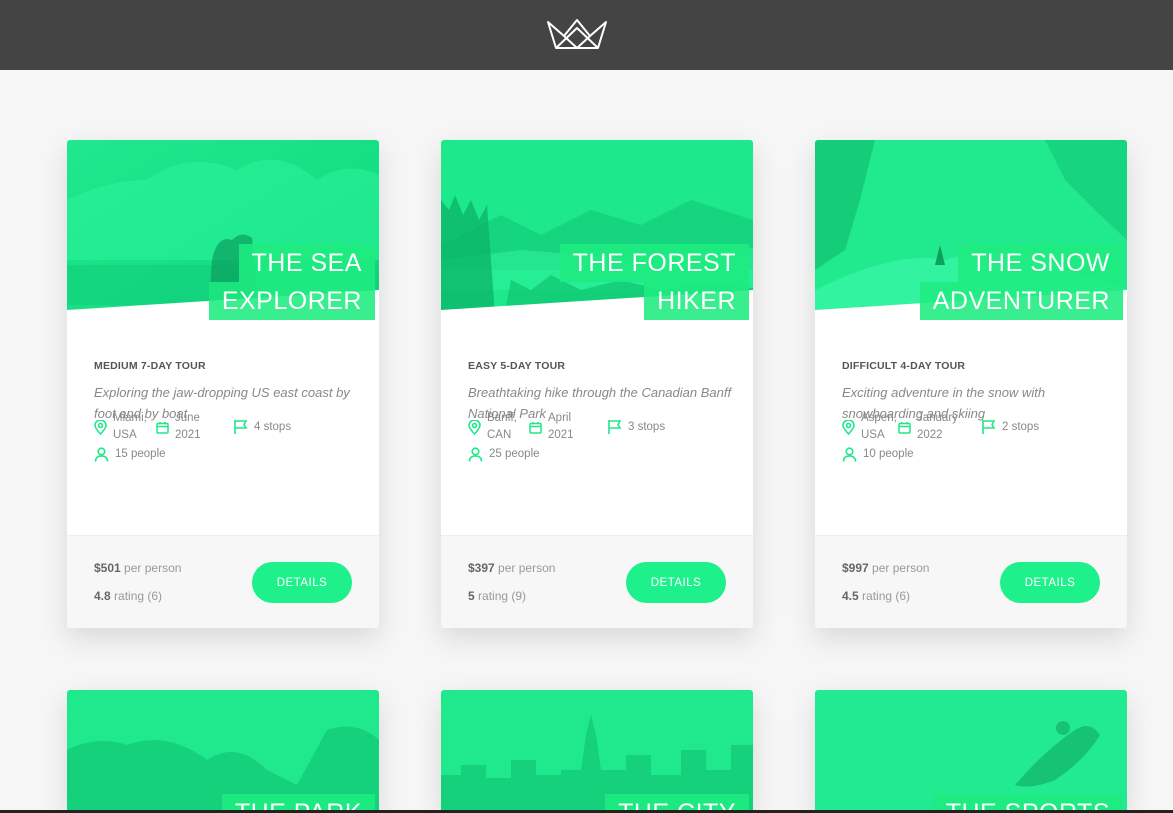 The height and width of the screenshot is (813, 1173). What do you see at coordinates (502, 418) in the screenshot?
I see `location-city: Banff,` at bounding box center [502, 418].